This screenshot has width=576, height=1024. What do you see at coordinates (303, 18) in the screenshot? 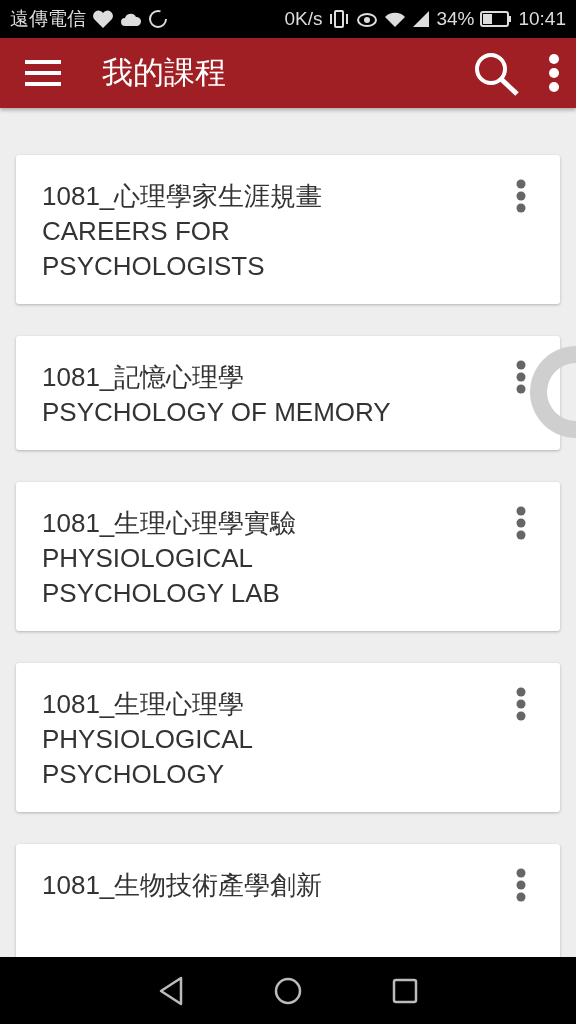
I see `network-speed: 0K/s` at bounding box center [303, 18].